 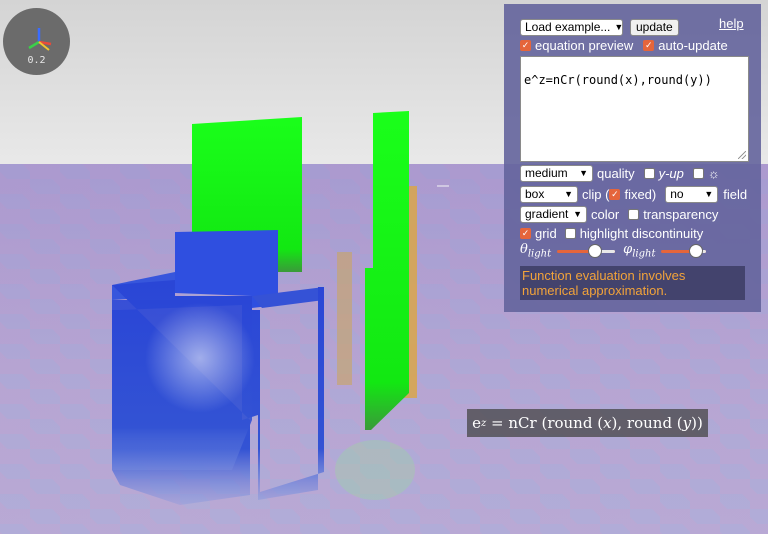 I want to click on transparency-checkbox, so click(x=634, y=214).